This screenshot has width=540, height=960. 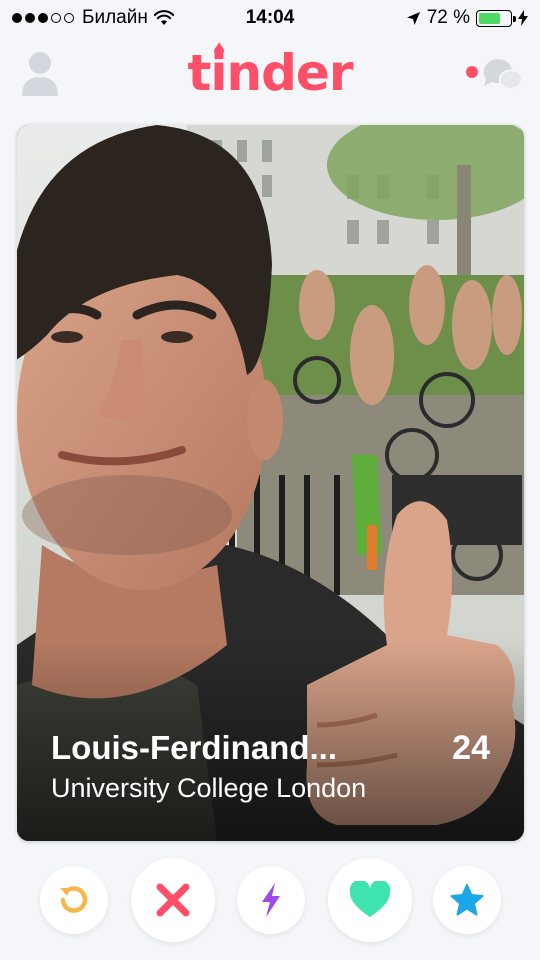 I want to click on rewind-icon, so click(x=74, y=899).